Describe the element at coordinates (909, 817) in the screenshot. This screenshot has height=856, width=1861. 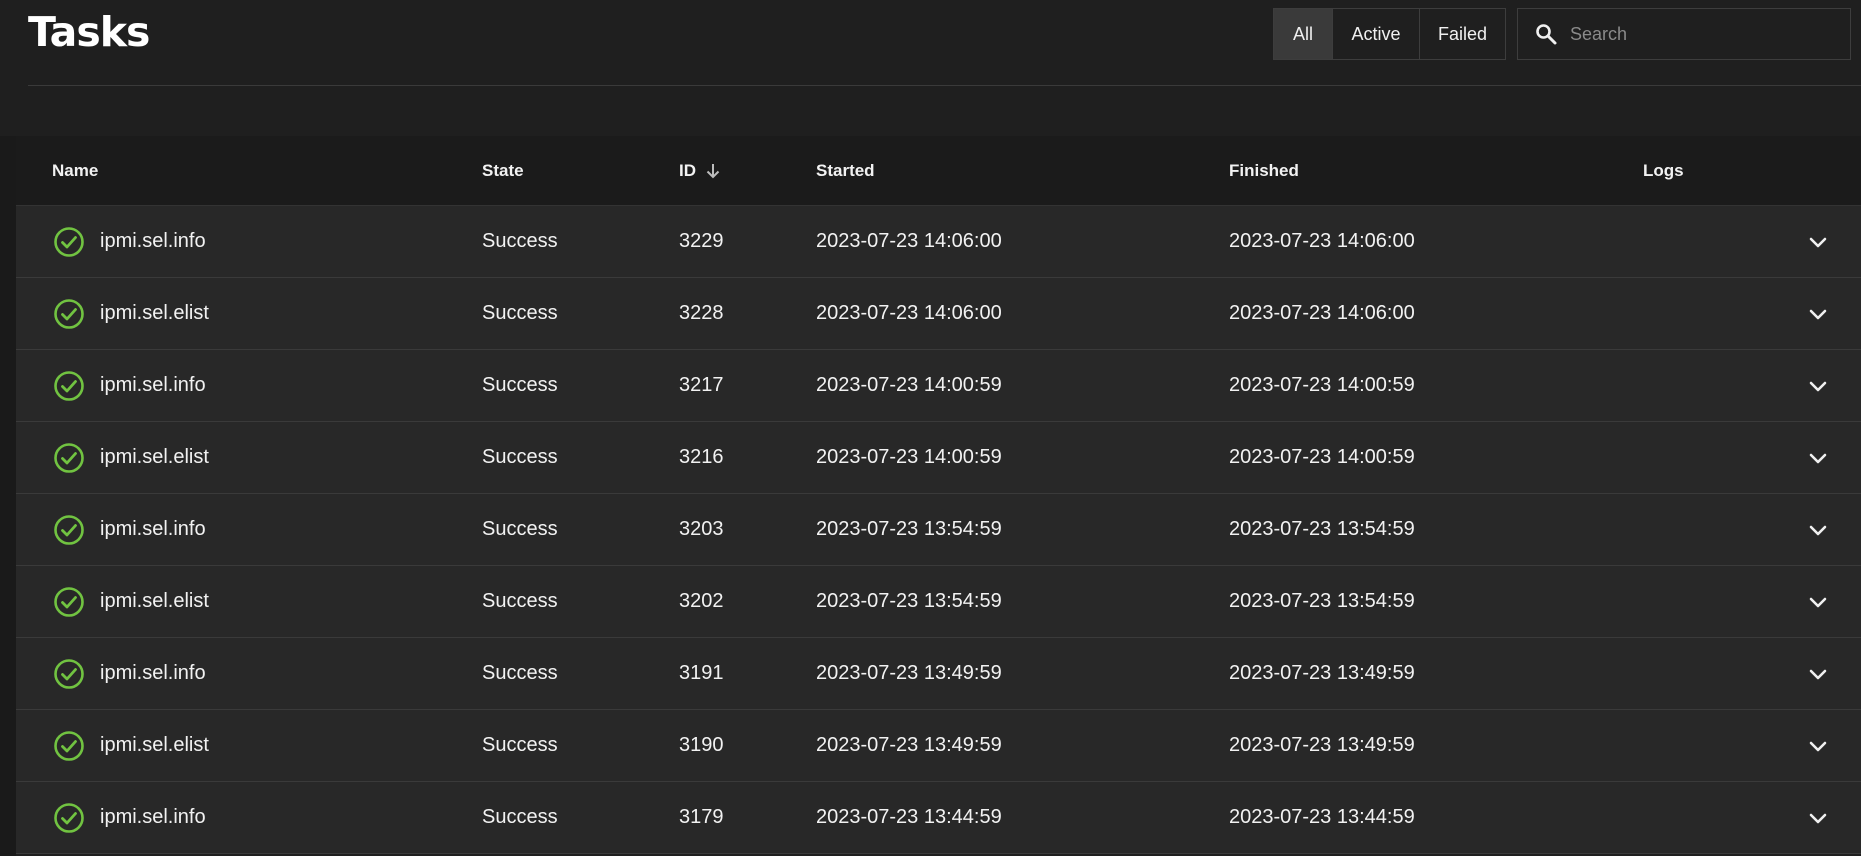
I see `task-started: 2023-07-23 13:44:59` at that location.